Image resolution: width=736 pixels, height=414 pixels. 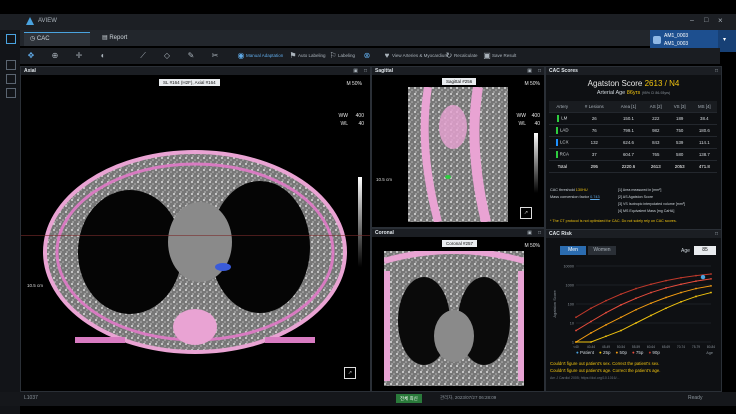 What do you see at coordinates (11, 39) in the screenshot?
I see `home-icon` at bounding box center [11, 39].